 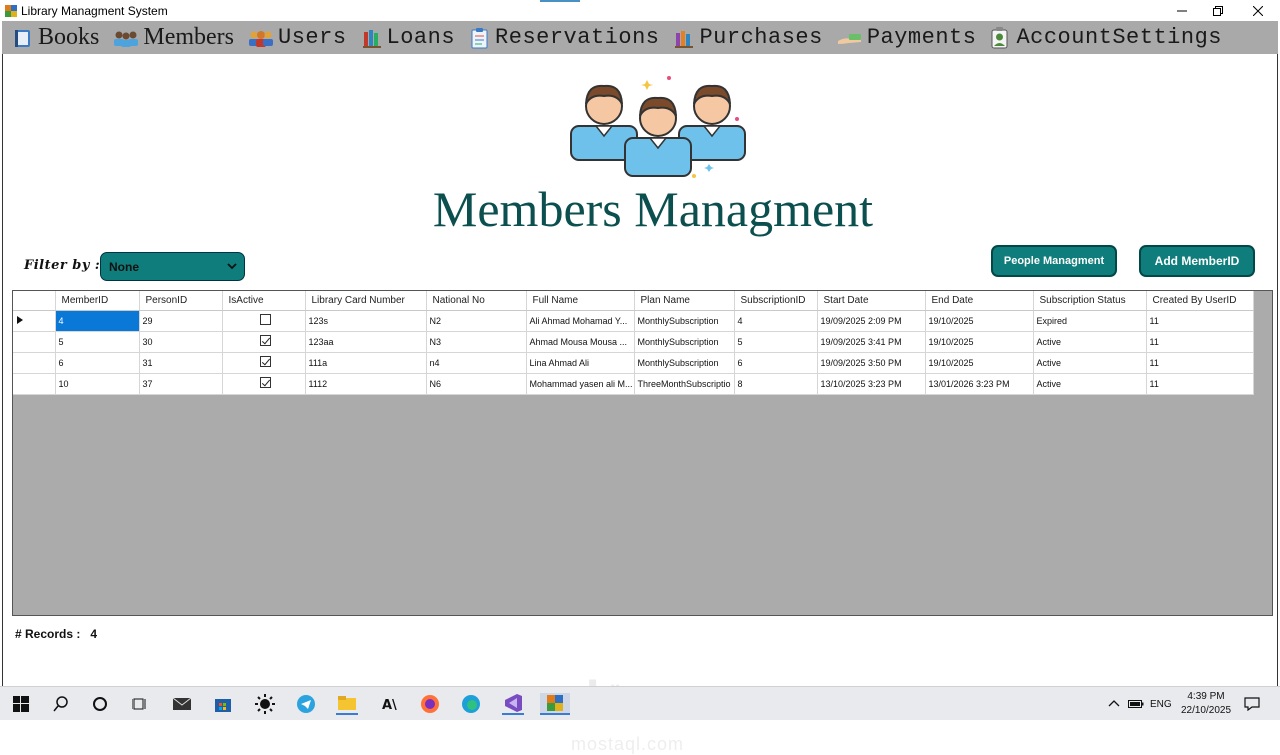 I want to click on table-cell-librarycardnumber: 123s, so click(x=366, y=321).